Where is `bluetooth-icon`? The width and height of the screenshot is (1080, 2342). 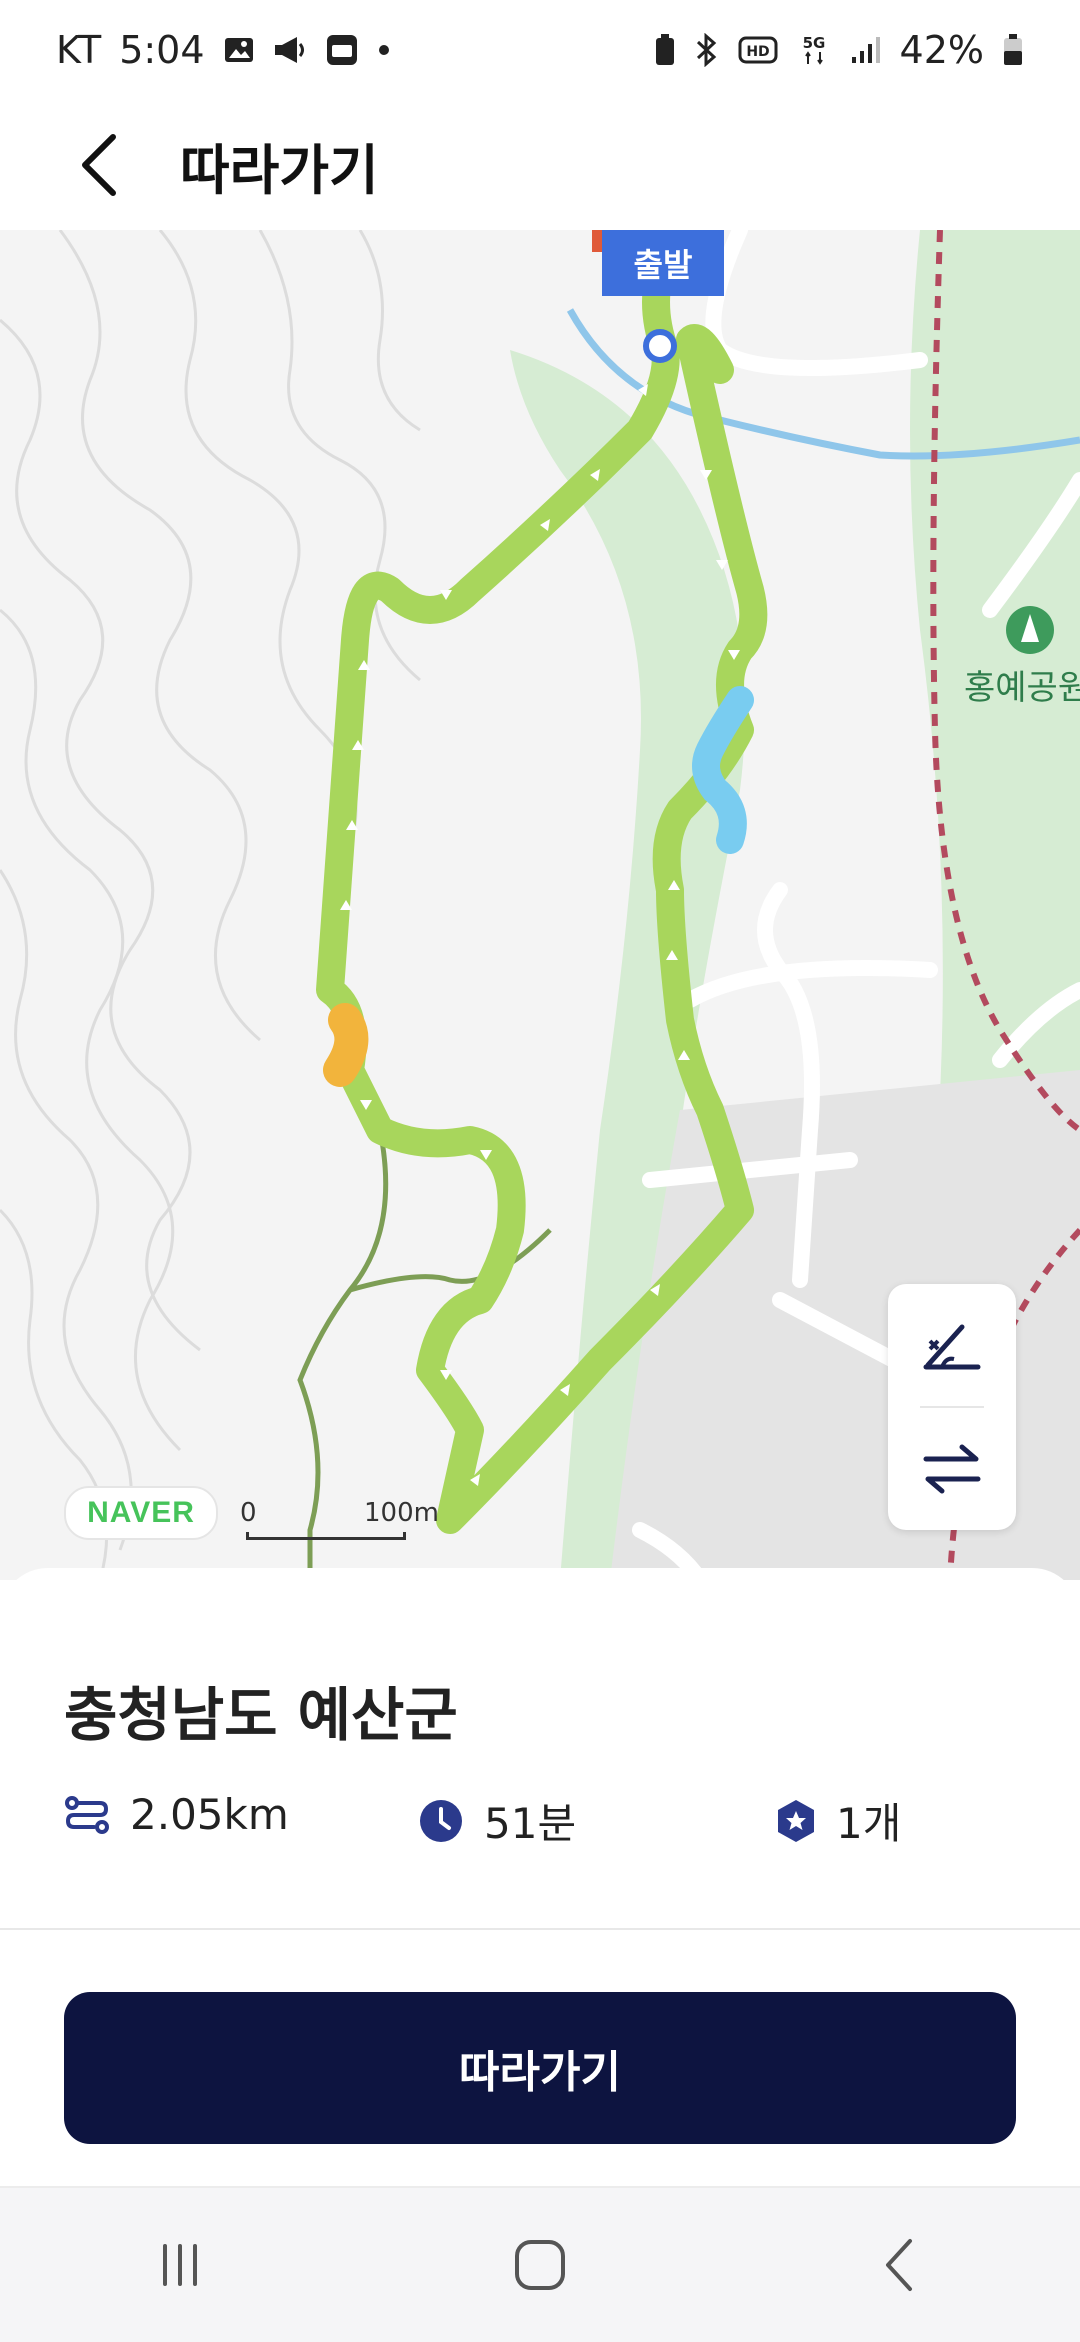 bluetooth-icon is located at coordinates (707, 50).